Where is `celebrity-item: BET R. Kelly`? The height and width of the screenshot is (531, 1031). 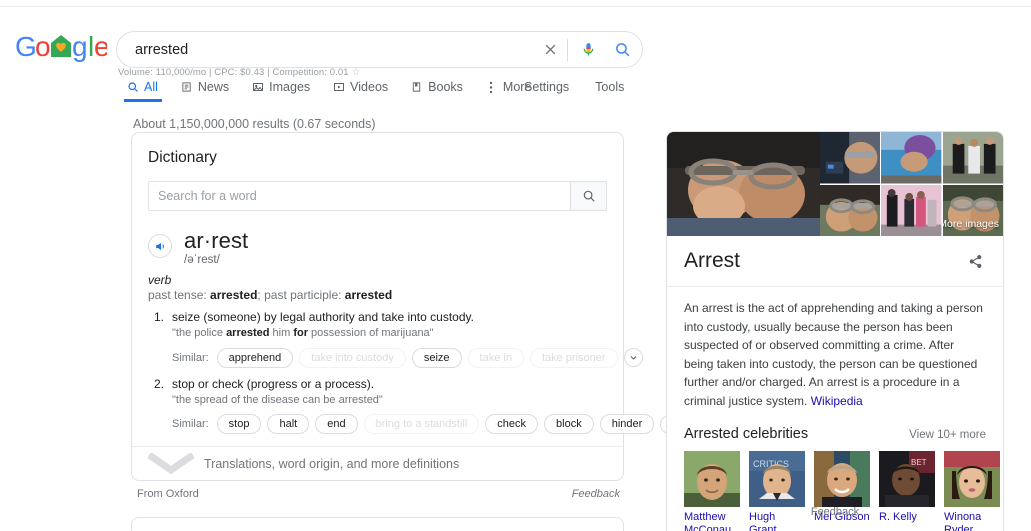 celebrity-item: BET R. Kelly is located at coordinates (907, 490).